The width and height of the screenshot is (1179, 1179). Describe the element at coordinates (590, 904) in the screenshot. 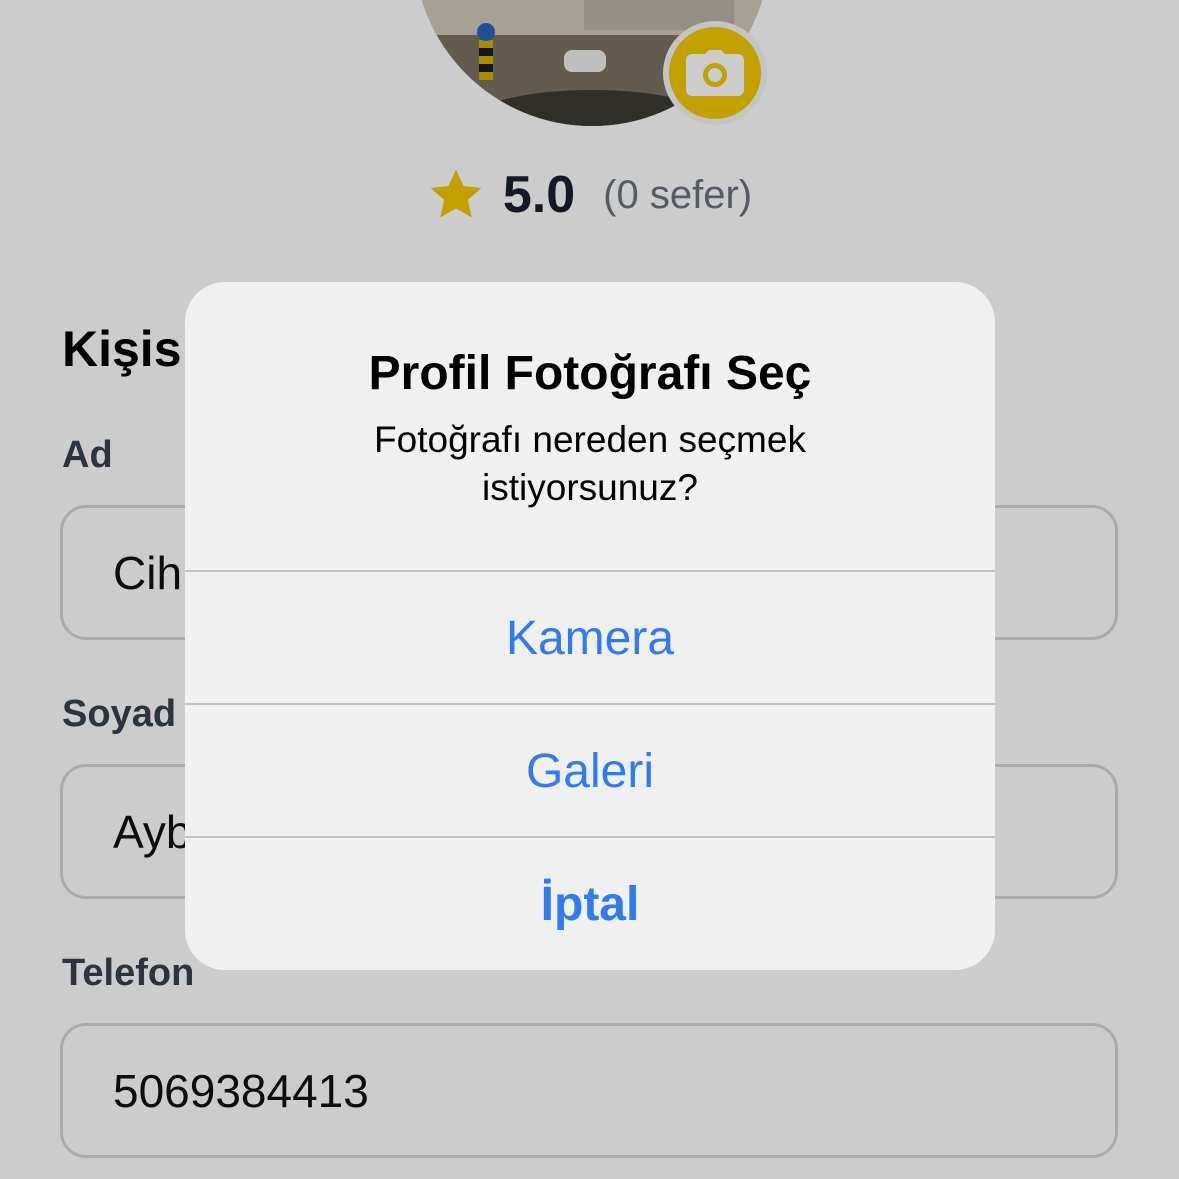

I see `cancel-button: İptal` at that location.